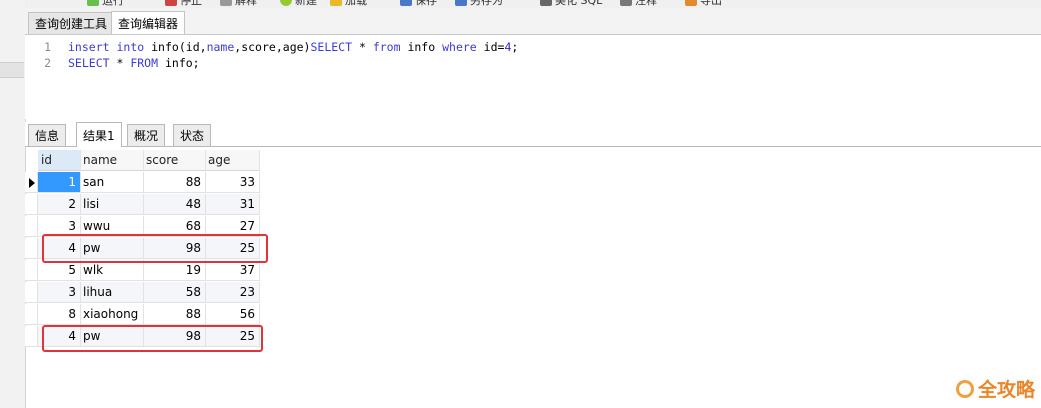 This screenshot has height=408, width=1041. I want to click on cell-age: 23, so click(233, 292).